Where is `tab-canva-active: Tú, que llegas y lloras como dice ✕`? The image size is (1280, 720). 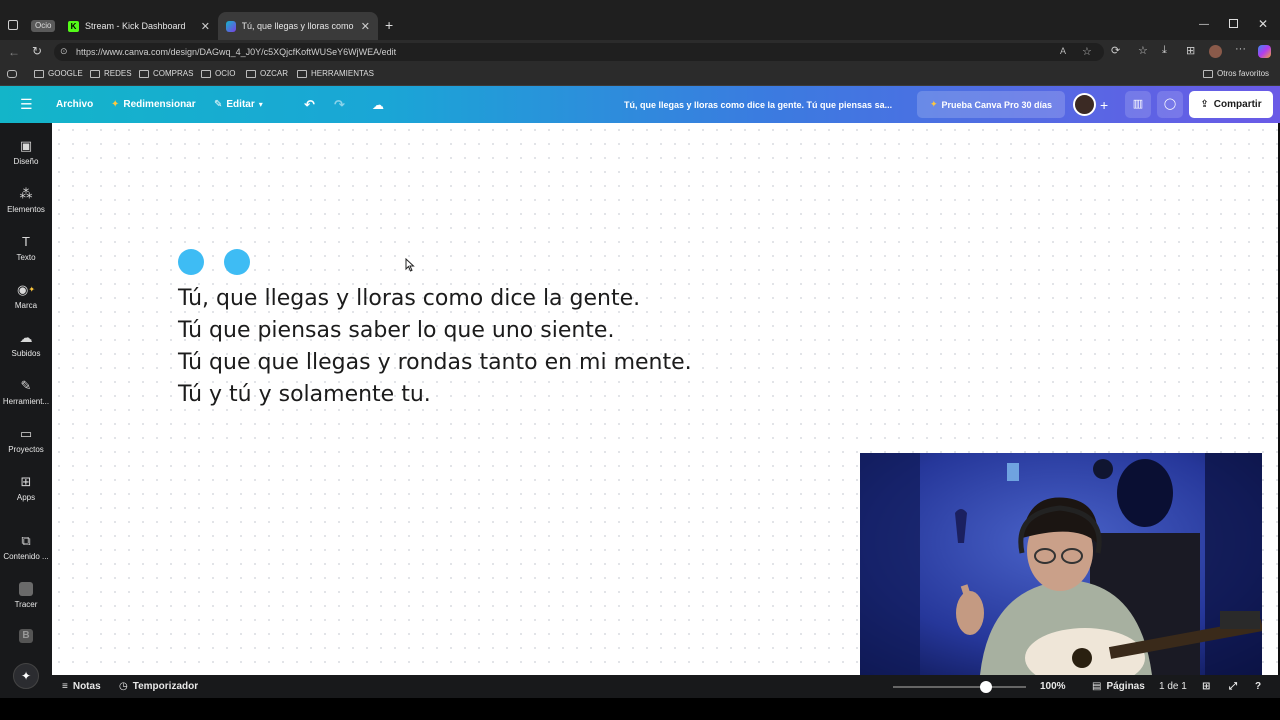
tab-canva-active: Tú, que llegas y lloras como dice ✕ is located at coordinates (298, 26).